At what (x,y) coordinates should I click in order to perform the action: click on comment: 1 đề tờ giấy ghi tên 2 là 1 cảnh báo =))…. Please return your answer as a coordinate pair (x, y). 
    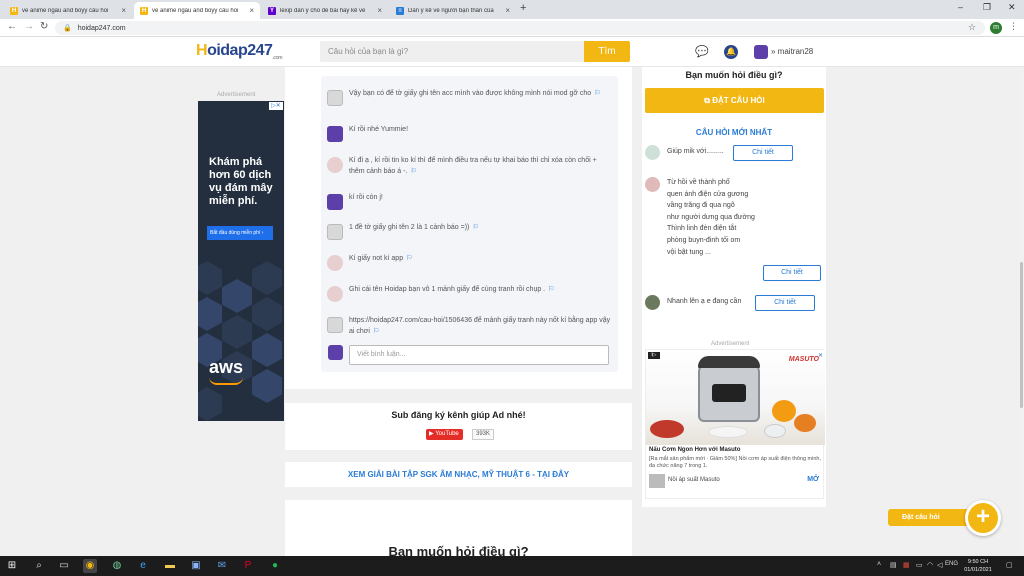
    Looking at the image, I should click on (470, 231).